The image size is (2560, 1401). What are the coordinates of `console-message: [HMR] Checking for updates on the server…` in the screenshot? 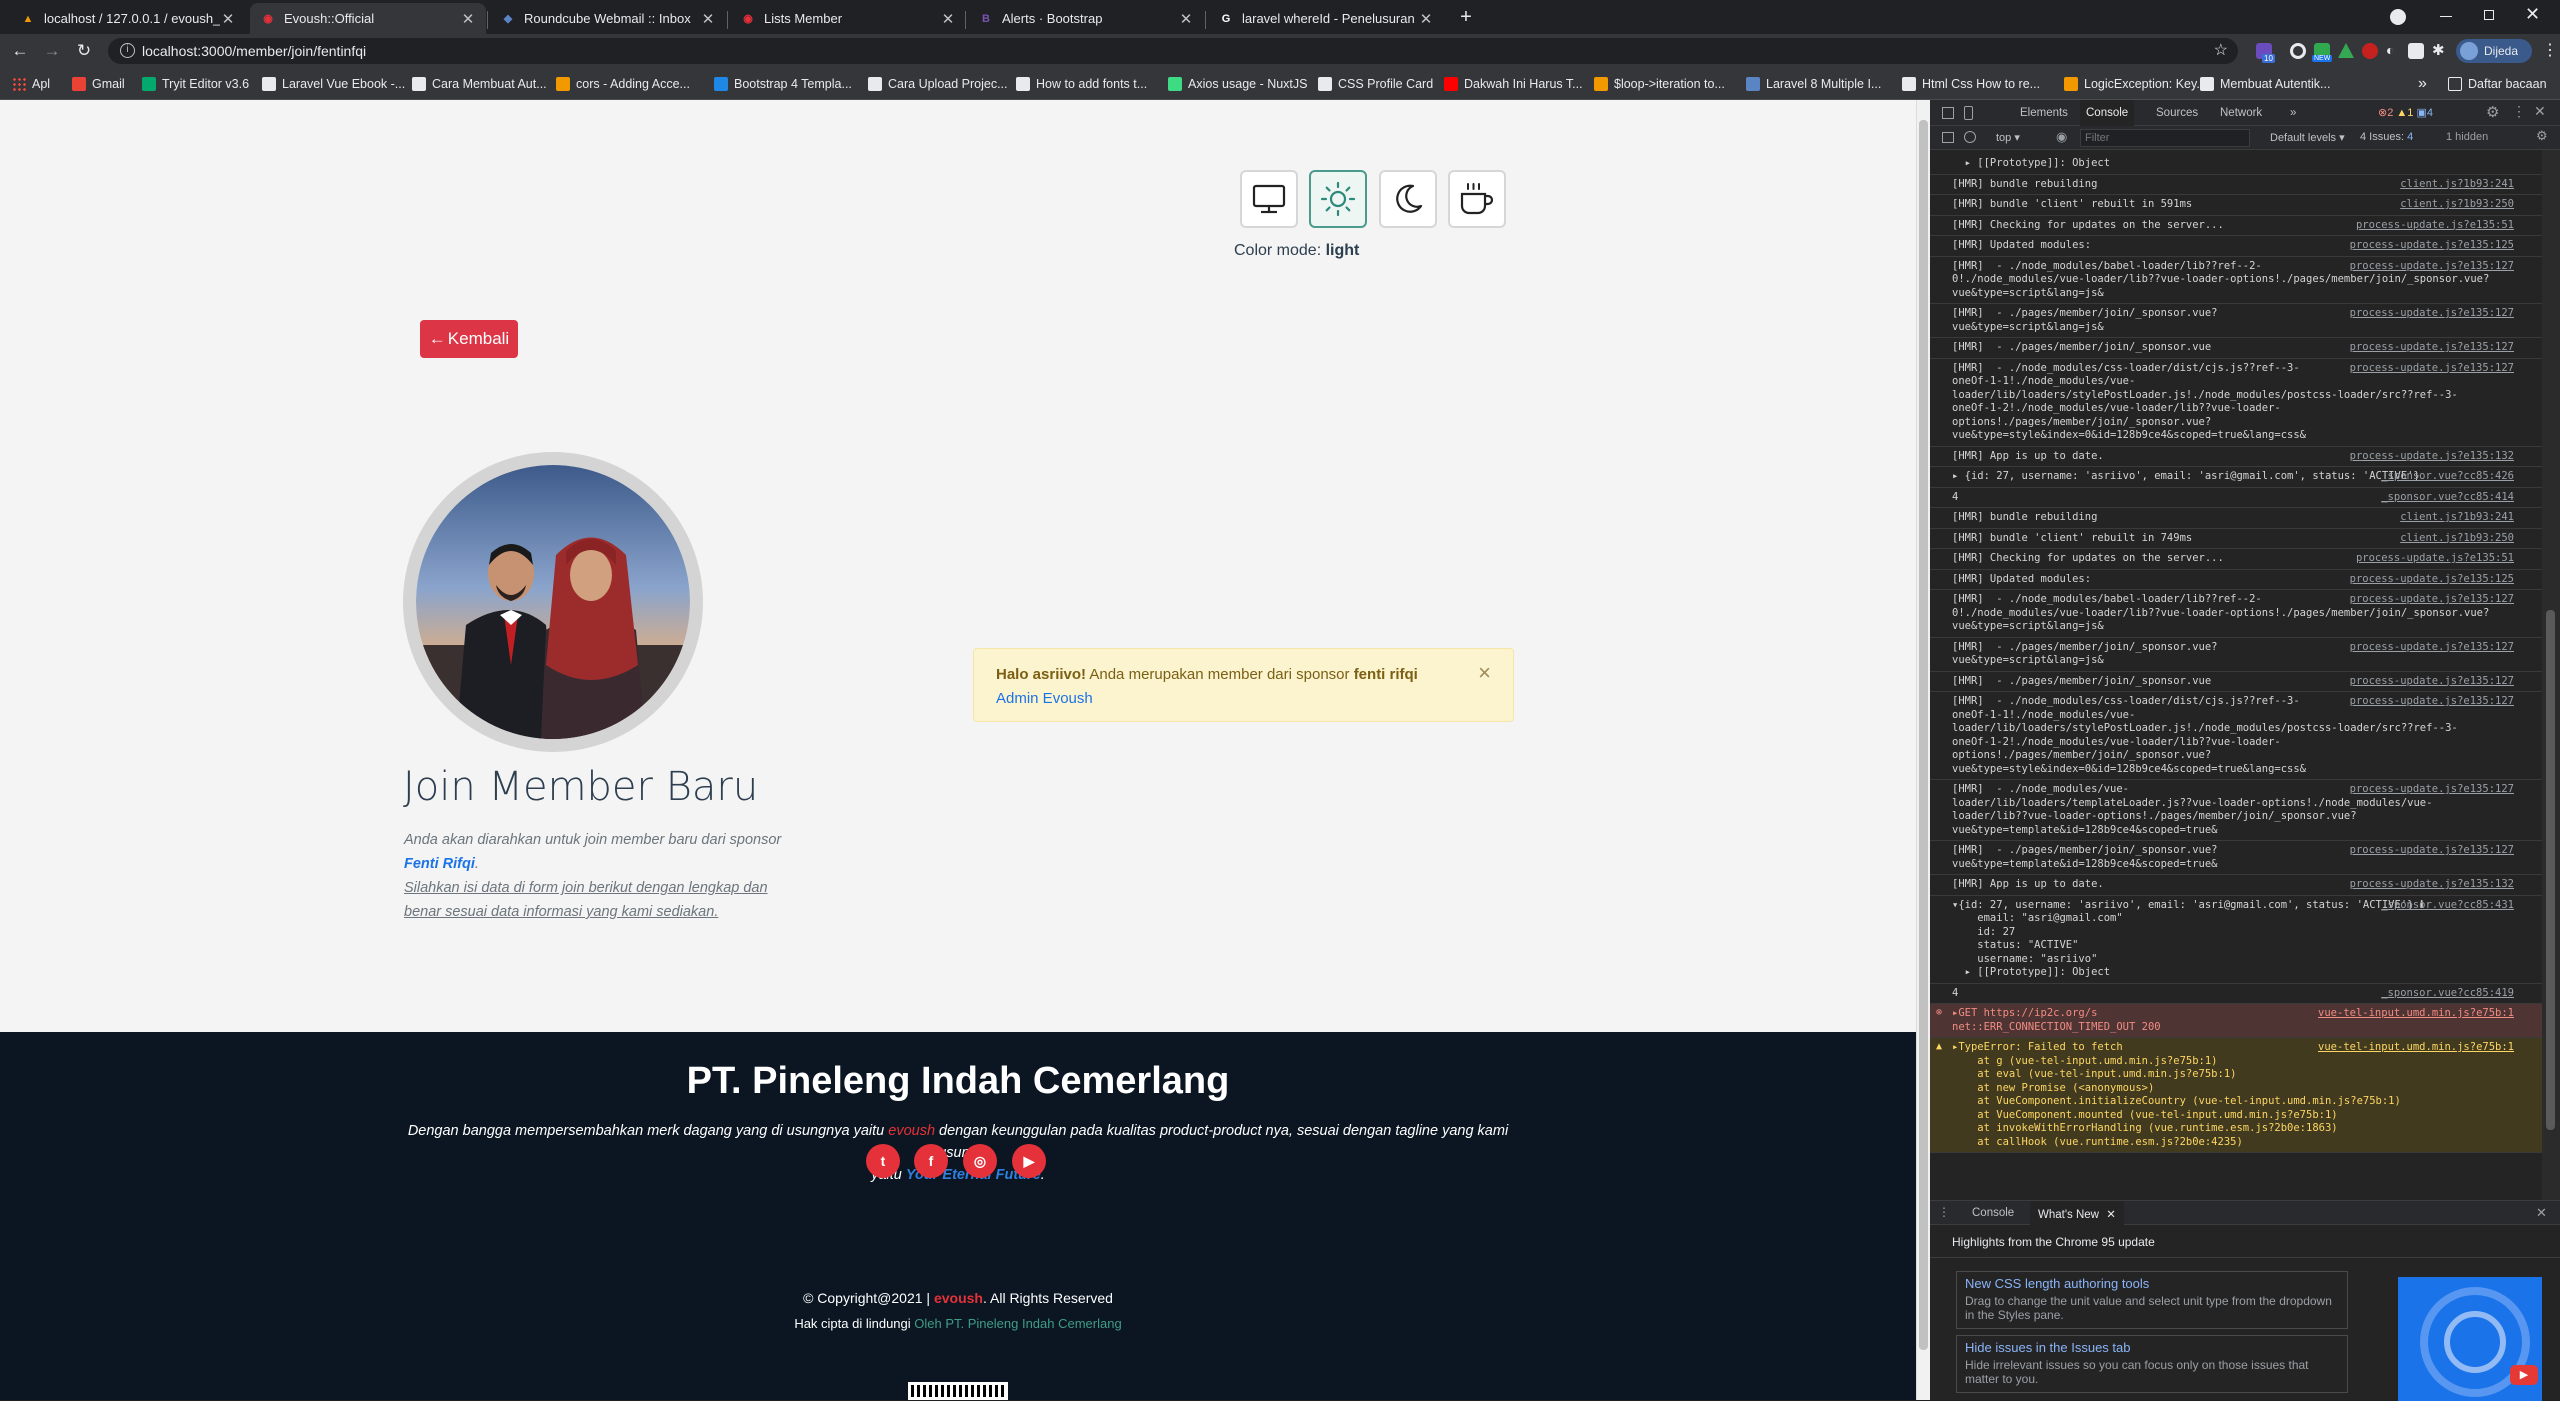 It's located at (2236, 559).